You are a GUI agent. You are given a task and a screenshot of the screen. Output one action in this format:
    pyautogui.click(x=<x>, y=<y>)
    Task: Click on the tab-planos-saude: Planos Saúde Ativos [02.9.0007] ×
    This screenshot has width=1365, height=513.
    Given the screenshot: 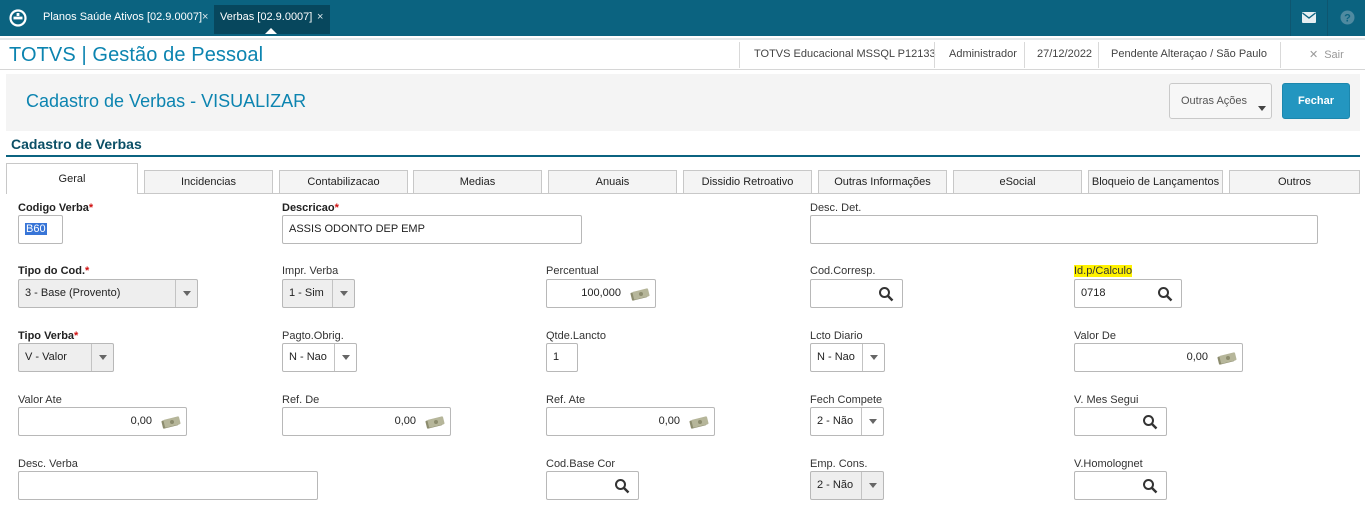 What is the action you would take?
    pyautogui.click(x=126, y=19)
    